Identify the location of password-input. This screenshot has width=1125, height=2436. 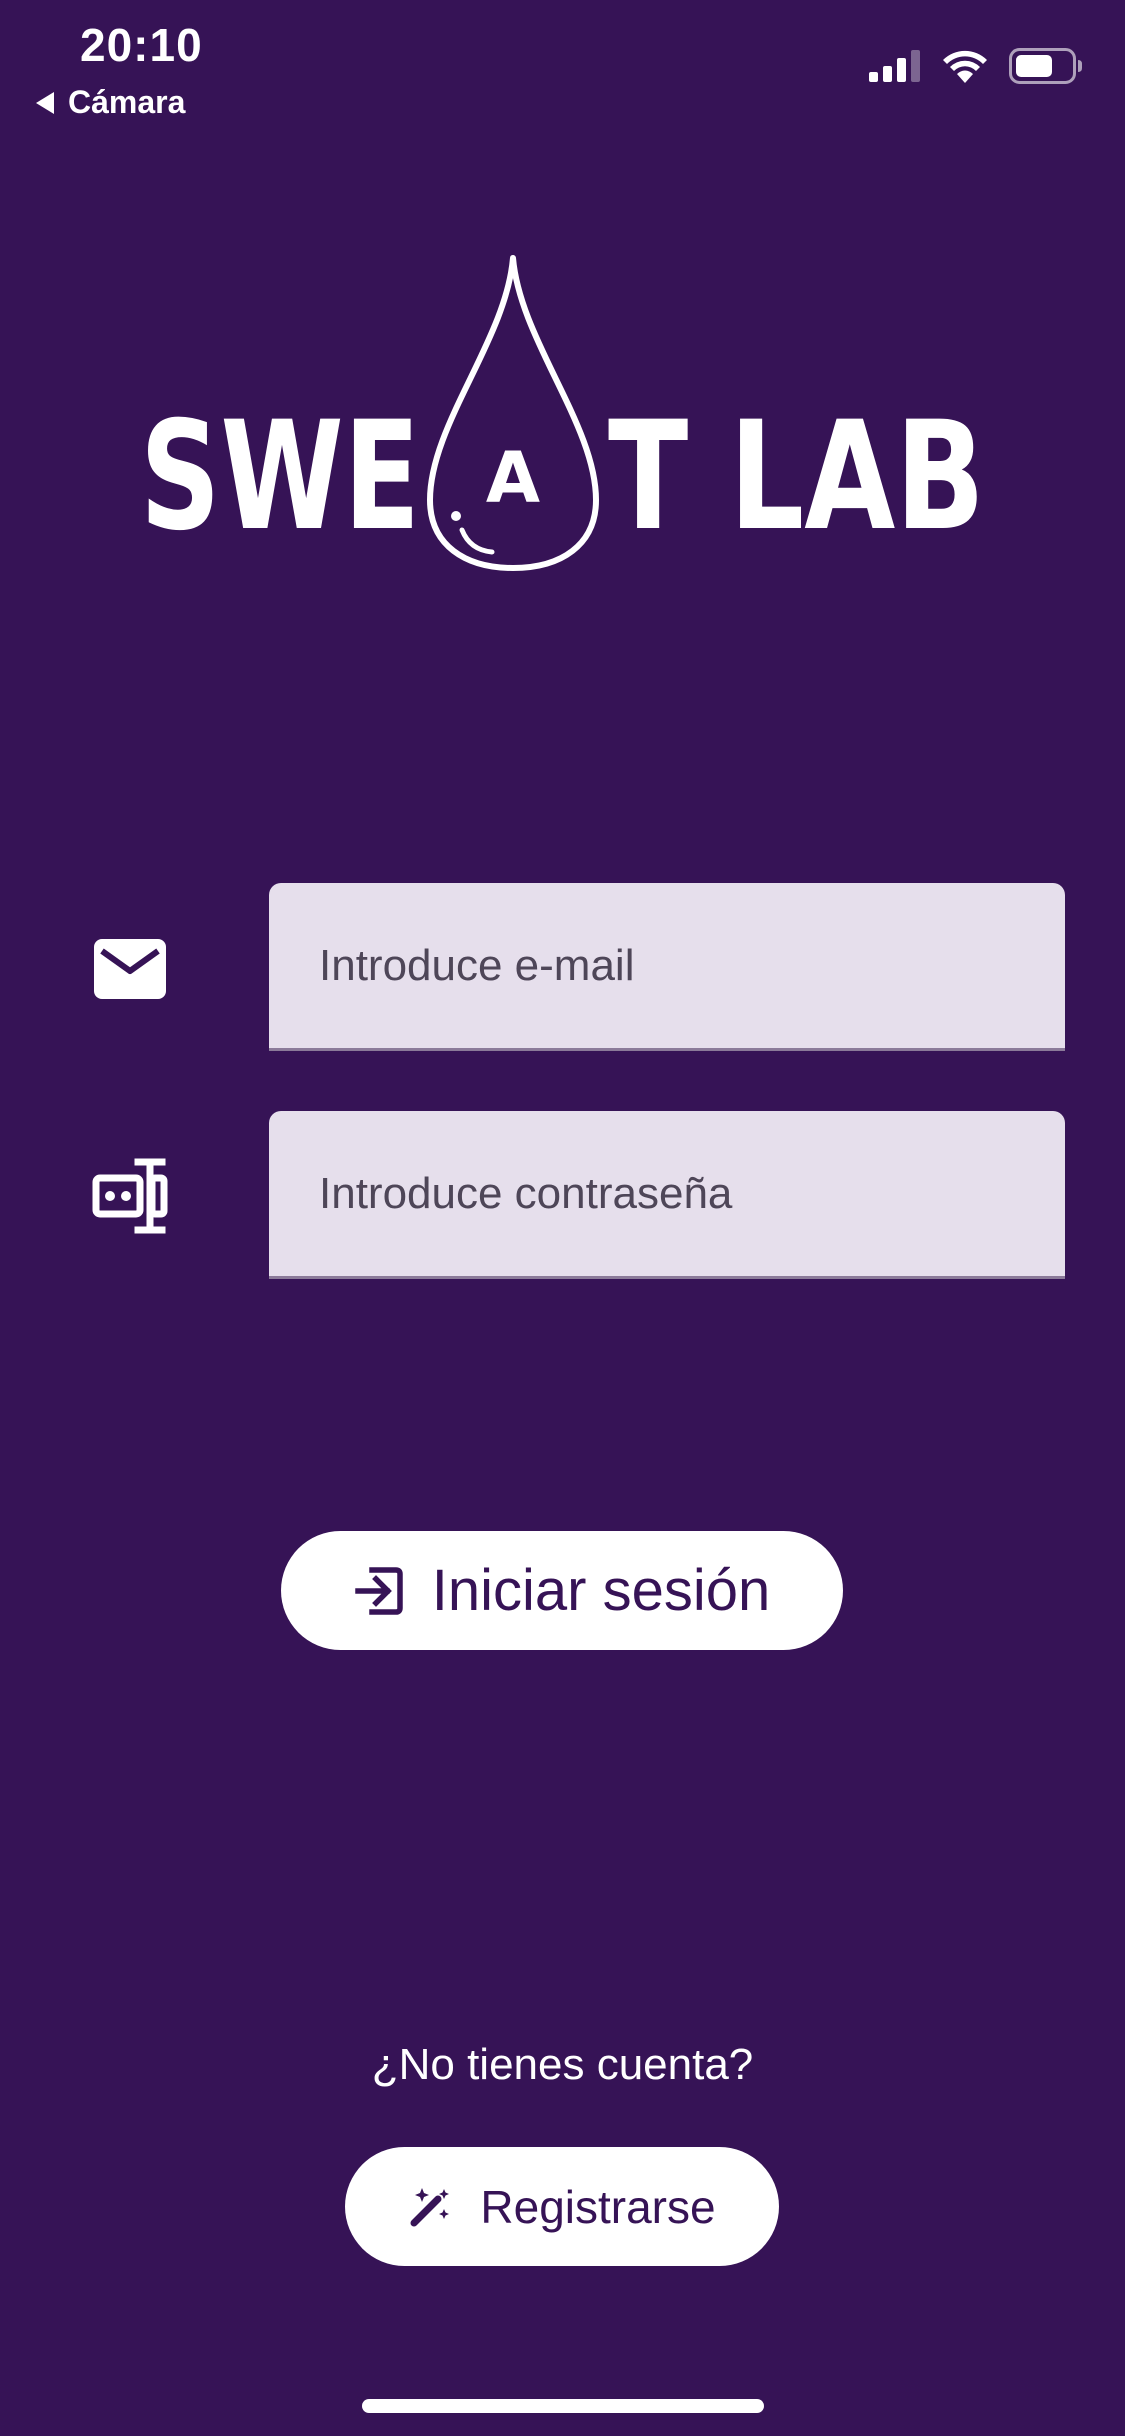
(691, 1193).